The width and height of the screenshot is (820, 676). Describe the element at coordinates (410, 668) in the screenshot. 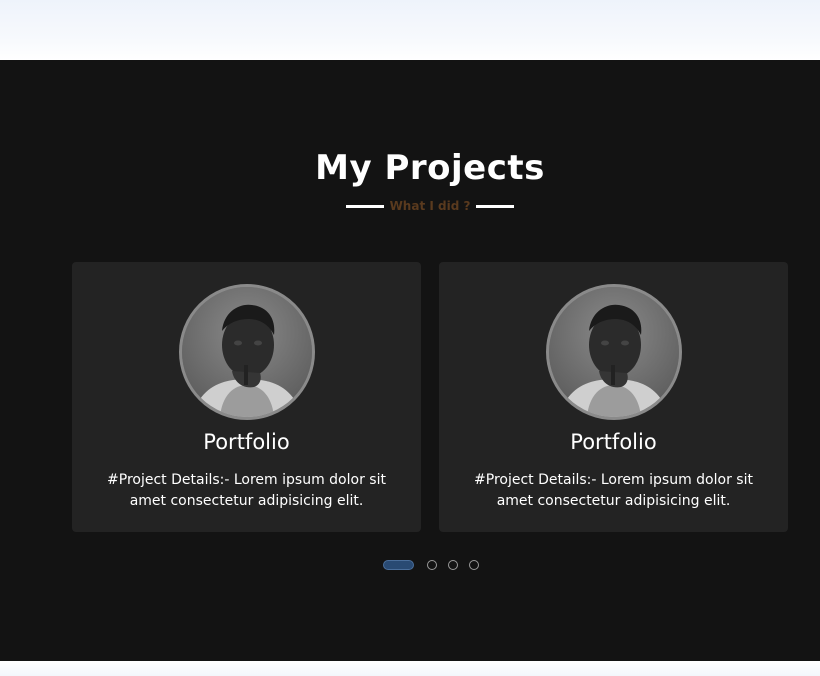

I see `next-section-top` at that location.